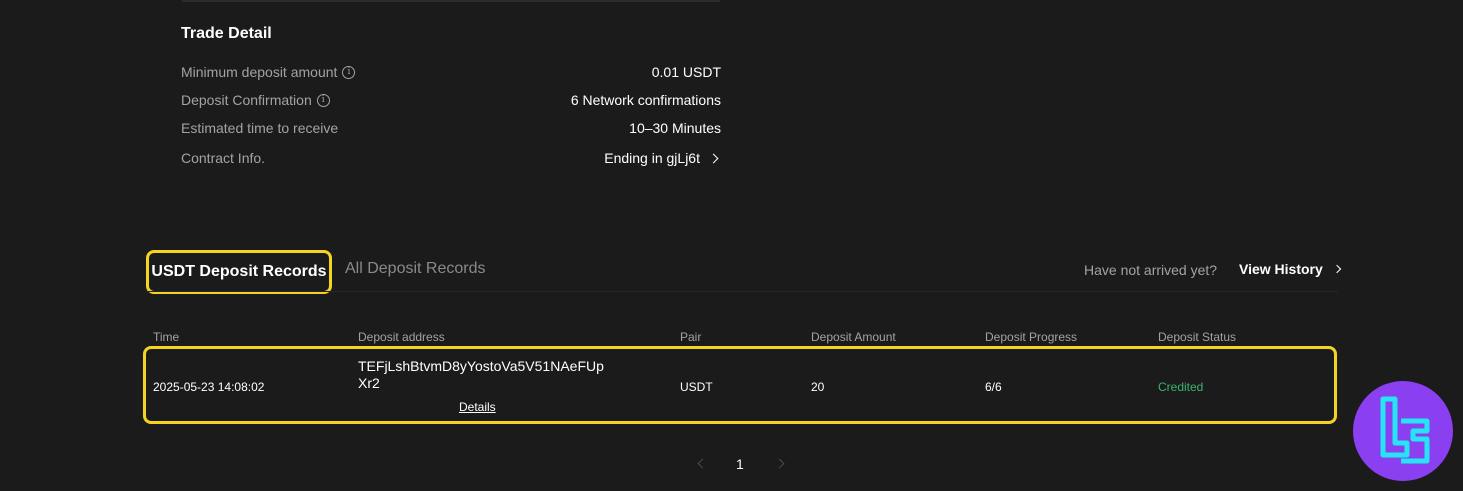 This screenshot has width=1463, height=491. What do you see at coordinates (239, 272) in the screenshot?
I see `tab-usdt-deposit-records: USDT Deposit Records` at bounding box center [239, 272].